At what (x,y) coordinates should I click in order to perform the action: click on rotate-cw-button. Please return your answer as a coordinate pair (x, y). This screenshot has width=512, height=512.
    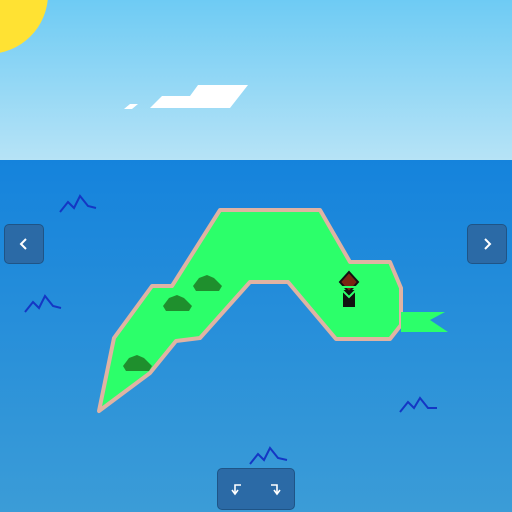
    Looking at the image, I should click on (275, 489).